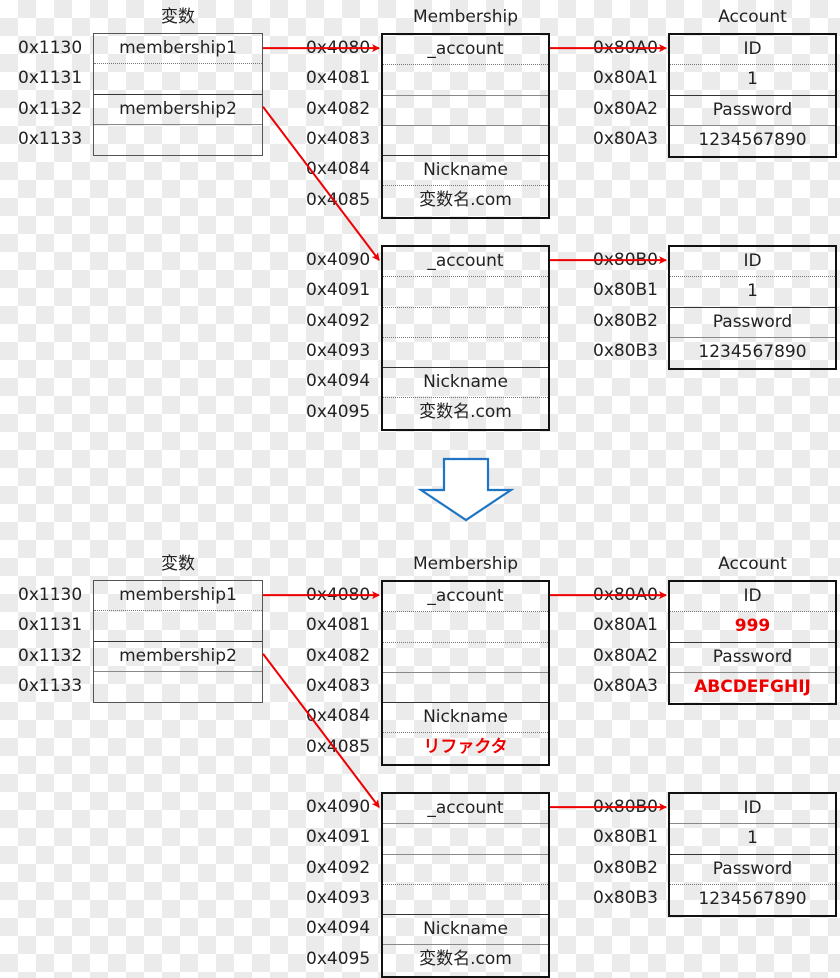  Describe the element at coordinates (752, 627) in the screenshot. I see `memory-cell: 999` at that location.